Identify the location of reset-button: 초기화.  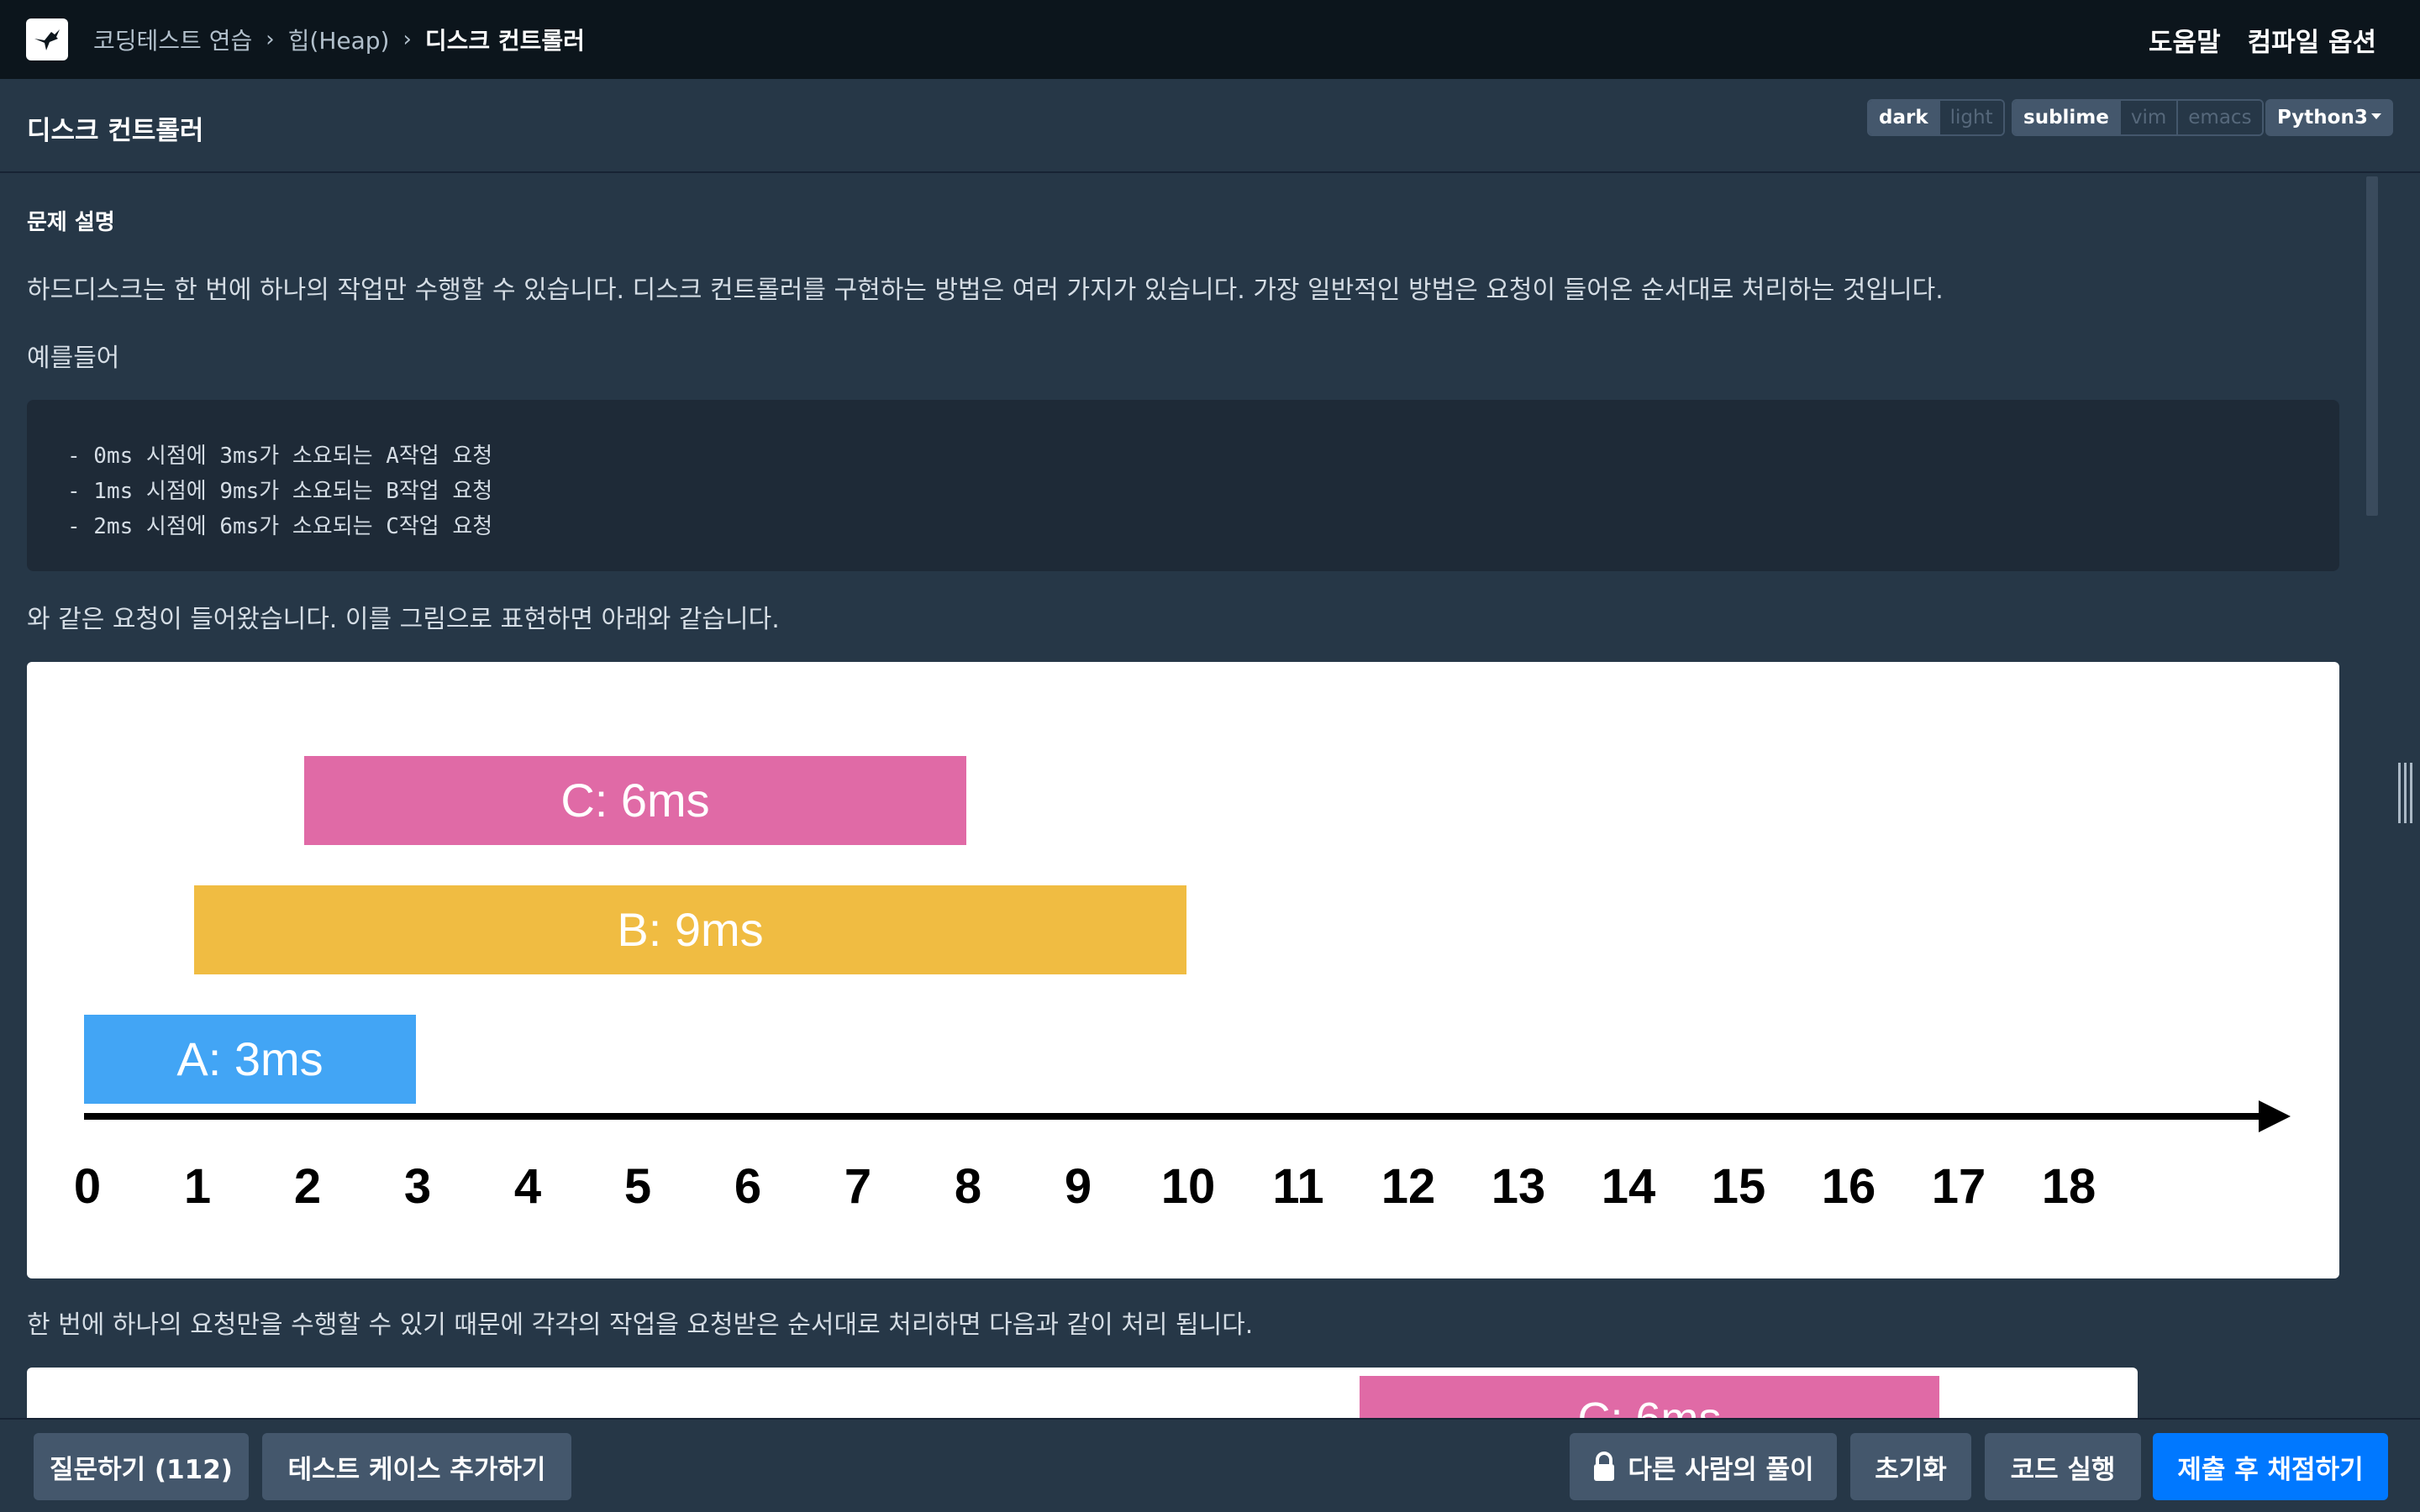
(1911, 1466).